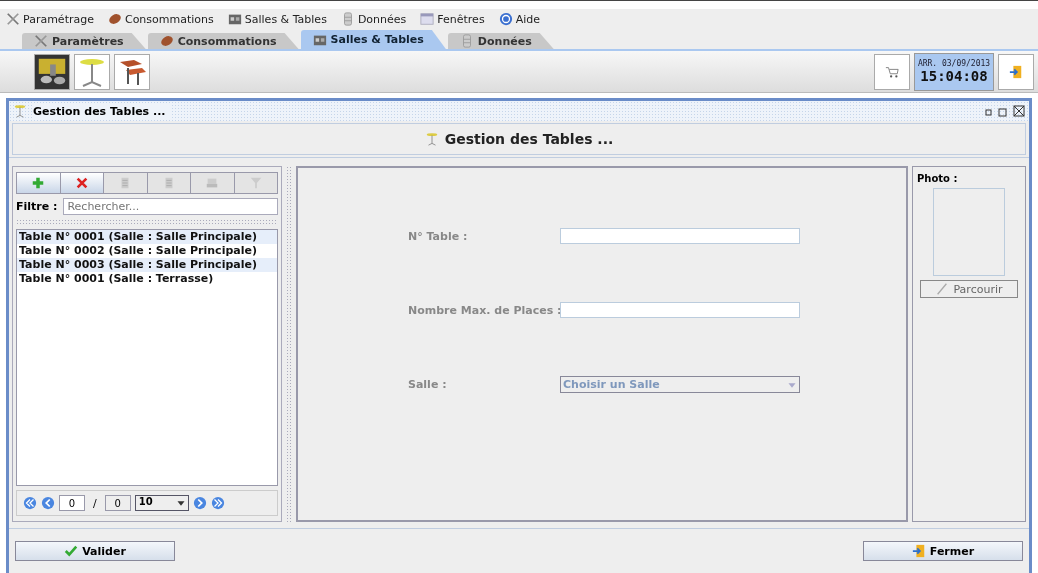 The image size is (1038, 573). I want to click on clock-date: ARR. 03/09/2013, so click(954, 63).